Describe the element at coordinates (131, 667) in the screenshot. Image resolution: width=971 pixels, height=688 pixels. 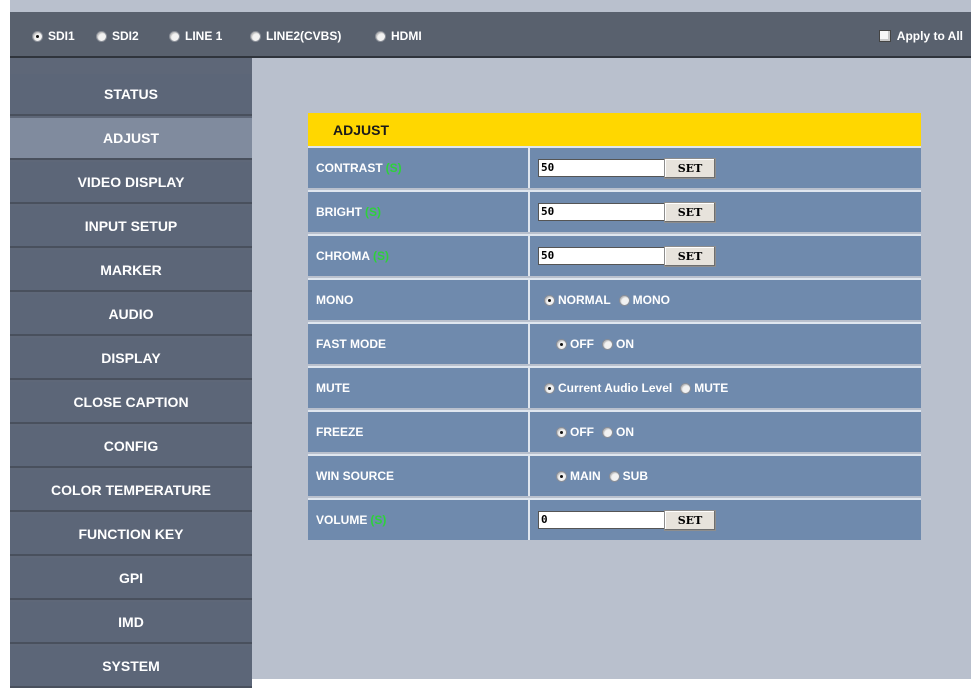
I see `sidebar-item-system: SYSTEM` at that location.